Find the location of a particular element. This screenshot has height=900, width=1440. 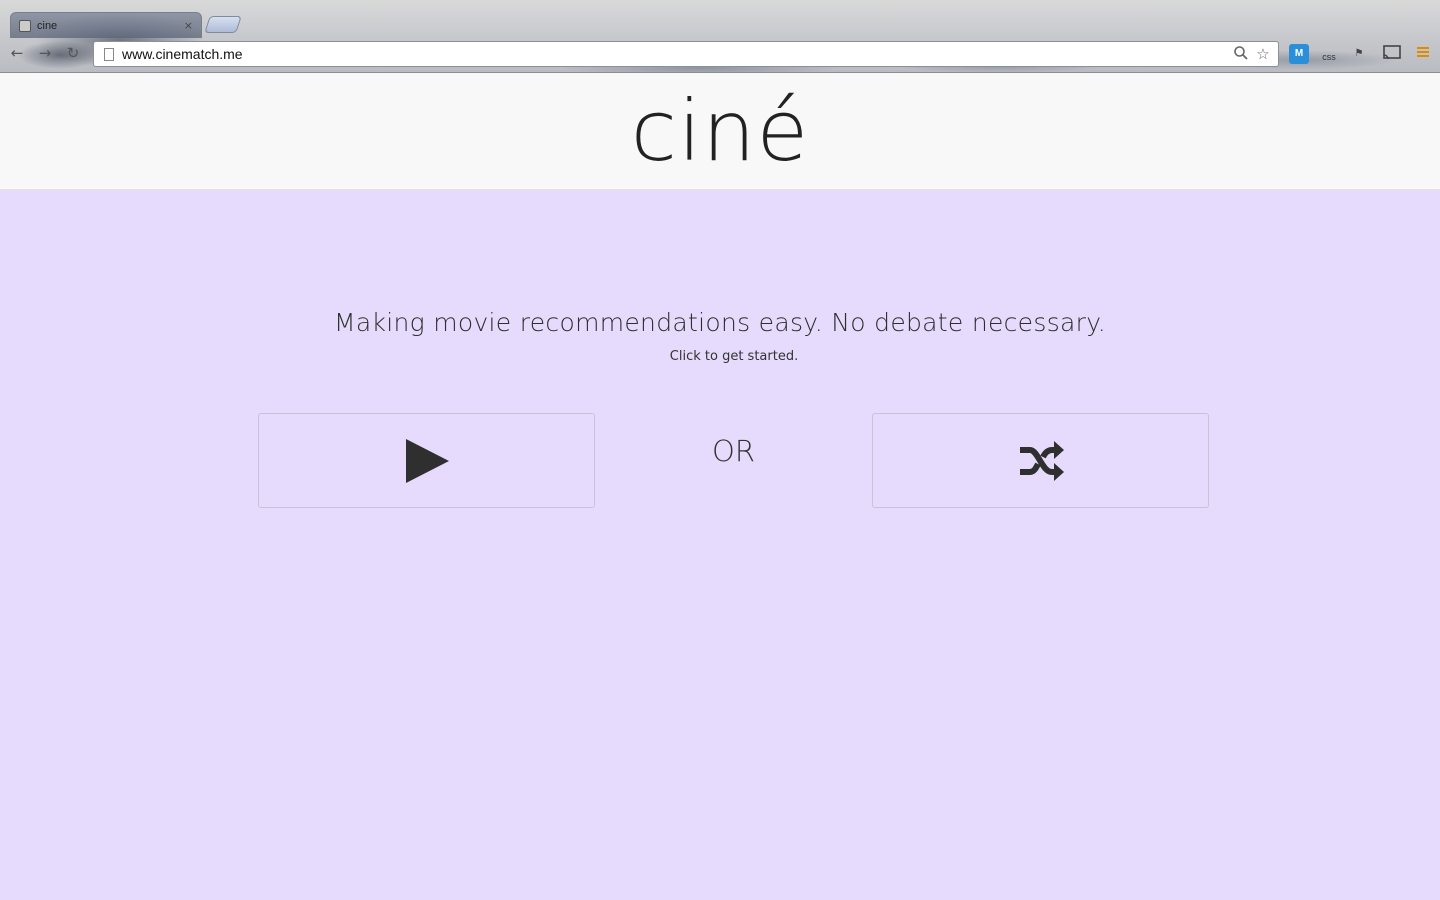

url-text: www.cinematch.me is located at coordinates (675, 54).